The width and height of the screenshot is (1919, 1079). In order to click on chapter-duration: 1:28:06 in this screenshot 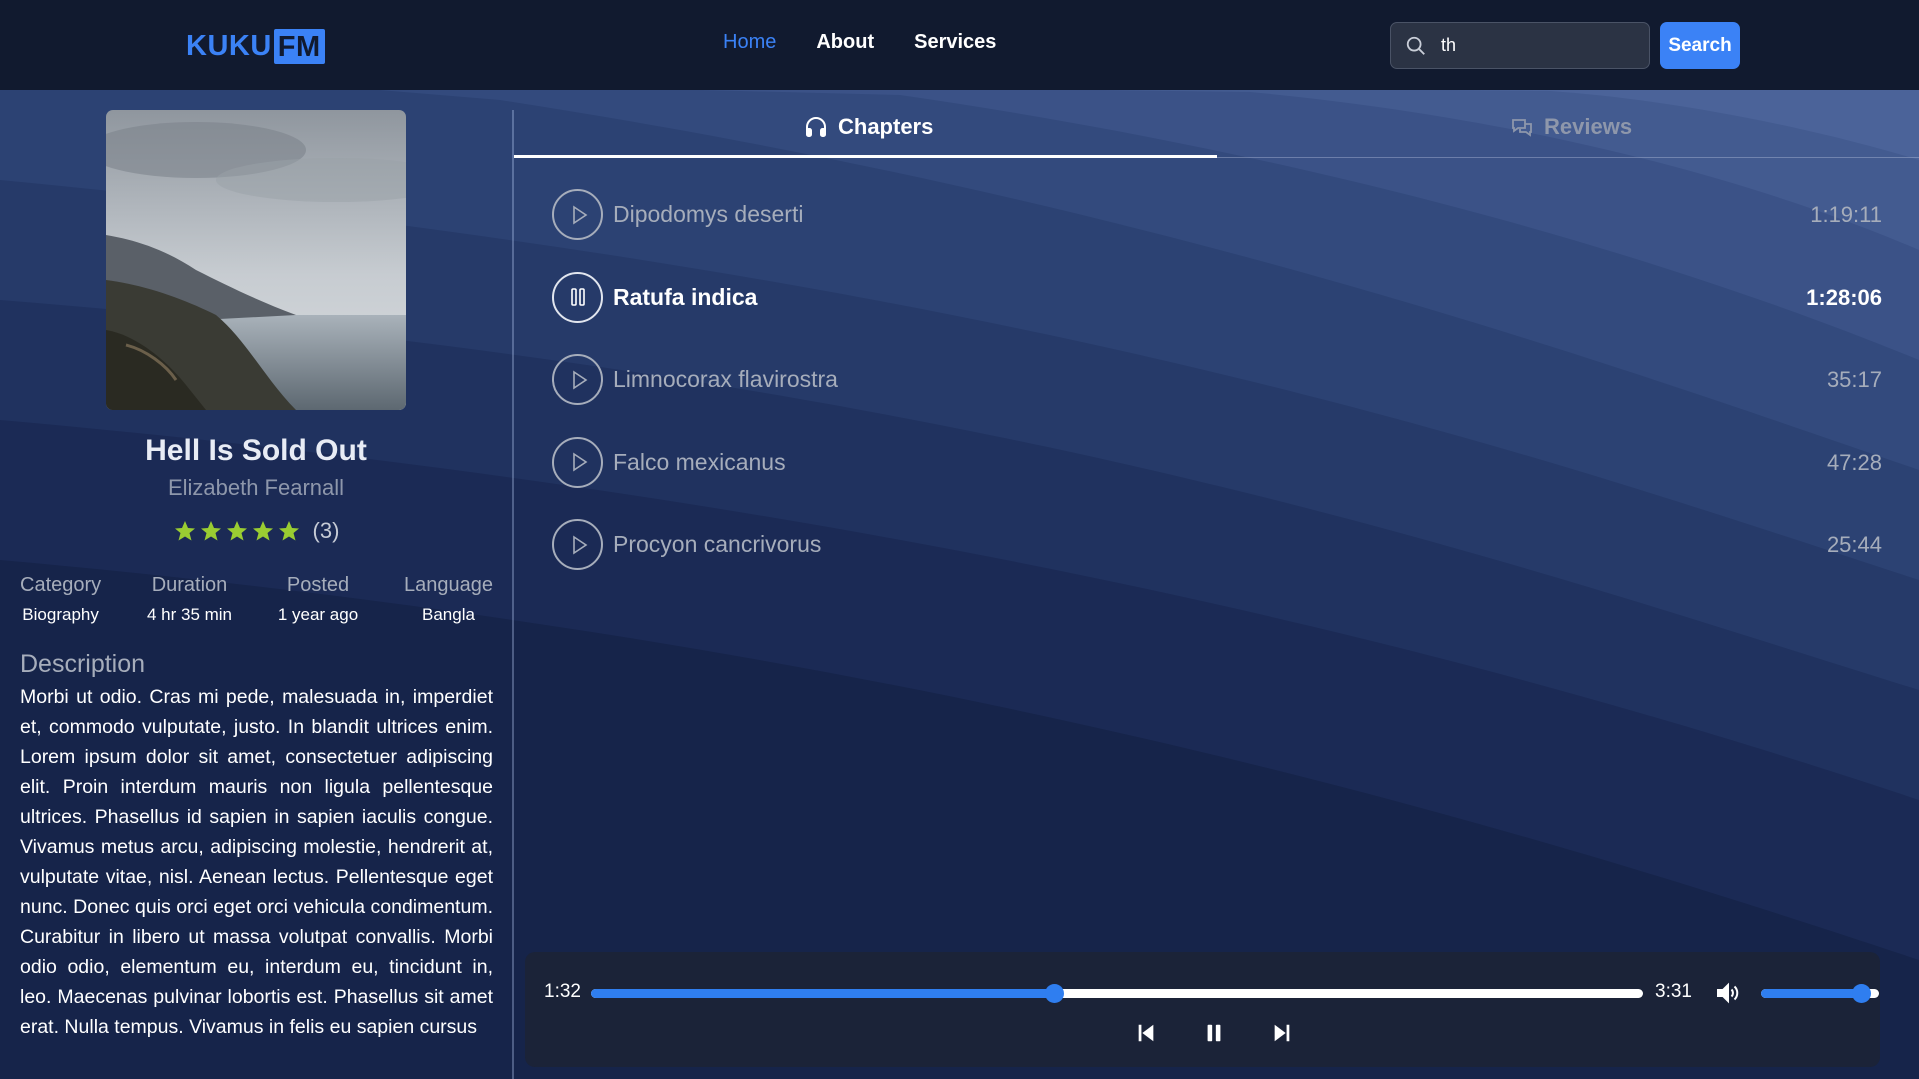, I will do `click(1844, 297)`.